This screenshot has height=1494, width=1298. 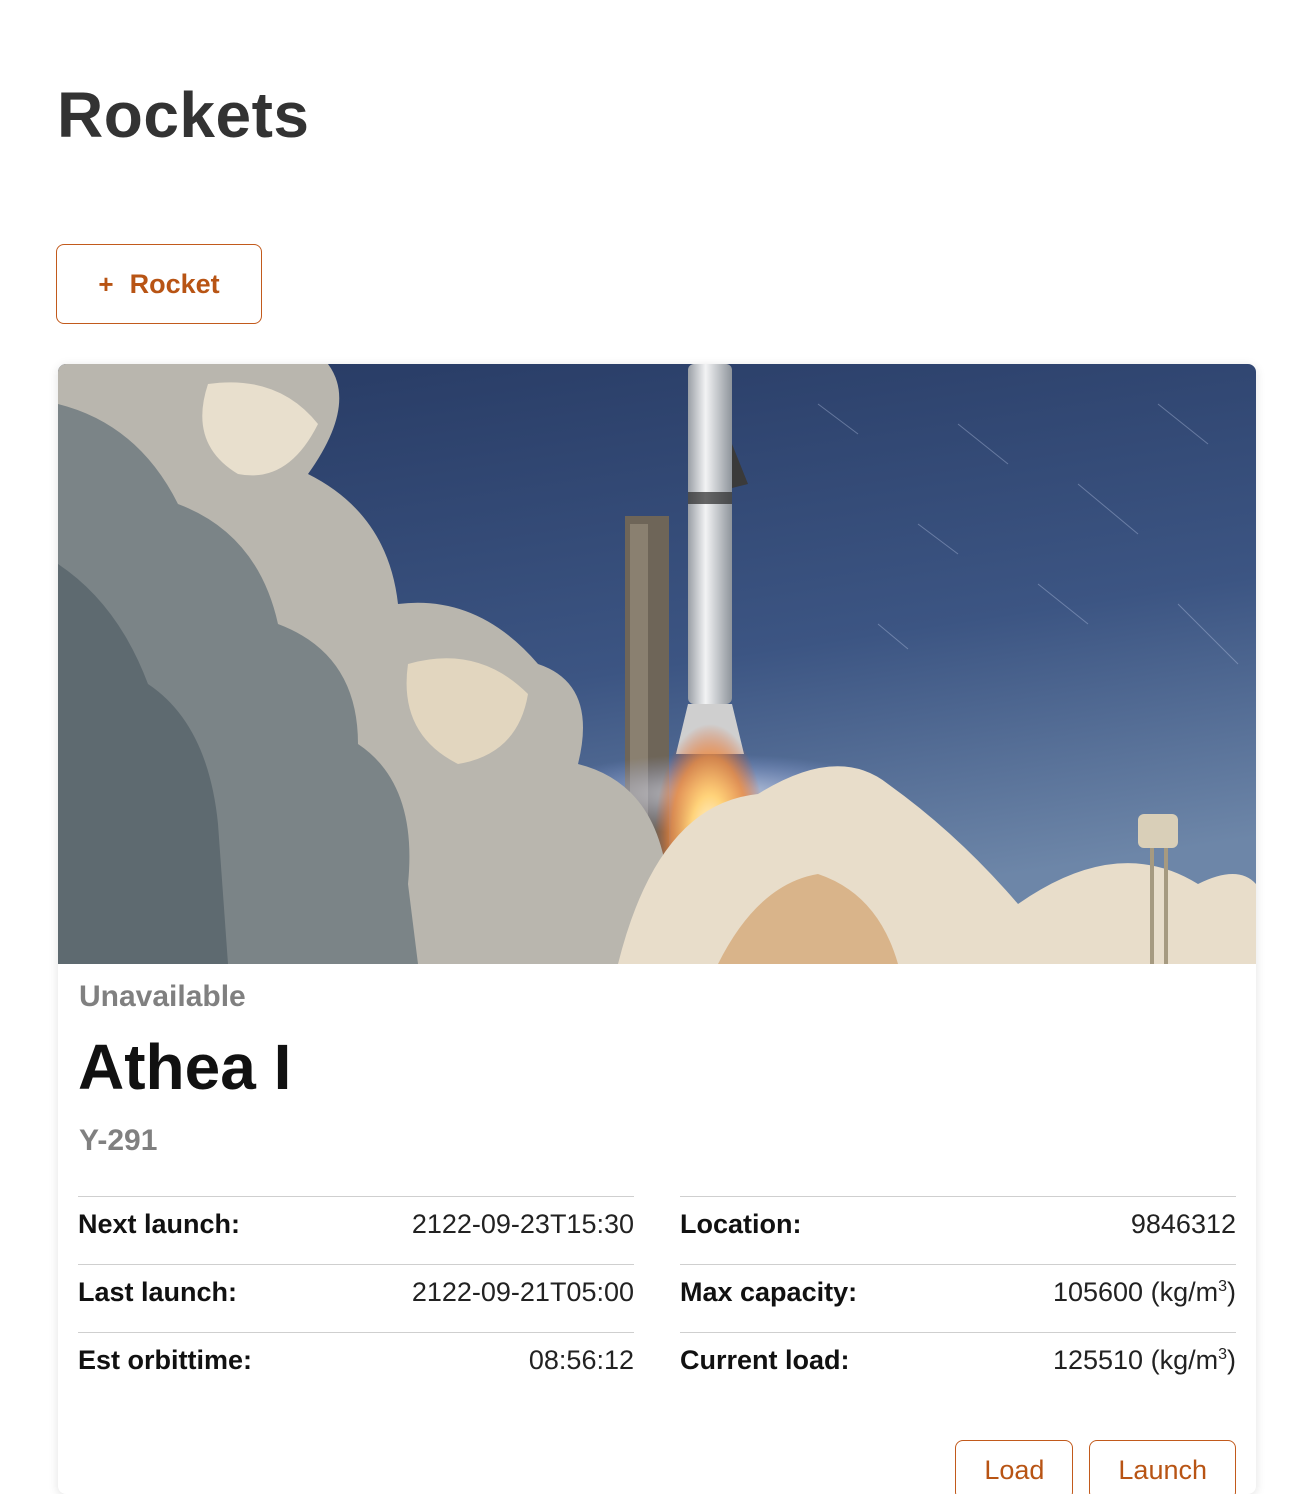 What do you see at coordinates (765, 1360) in the screenshot?
I see `detail-label: Current load:` at bounding box center [765, 1360].